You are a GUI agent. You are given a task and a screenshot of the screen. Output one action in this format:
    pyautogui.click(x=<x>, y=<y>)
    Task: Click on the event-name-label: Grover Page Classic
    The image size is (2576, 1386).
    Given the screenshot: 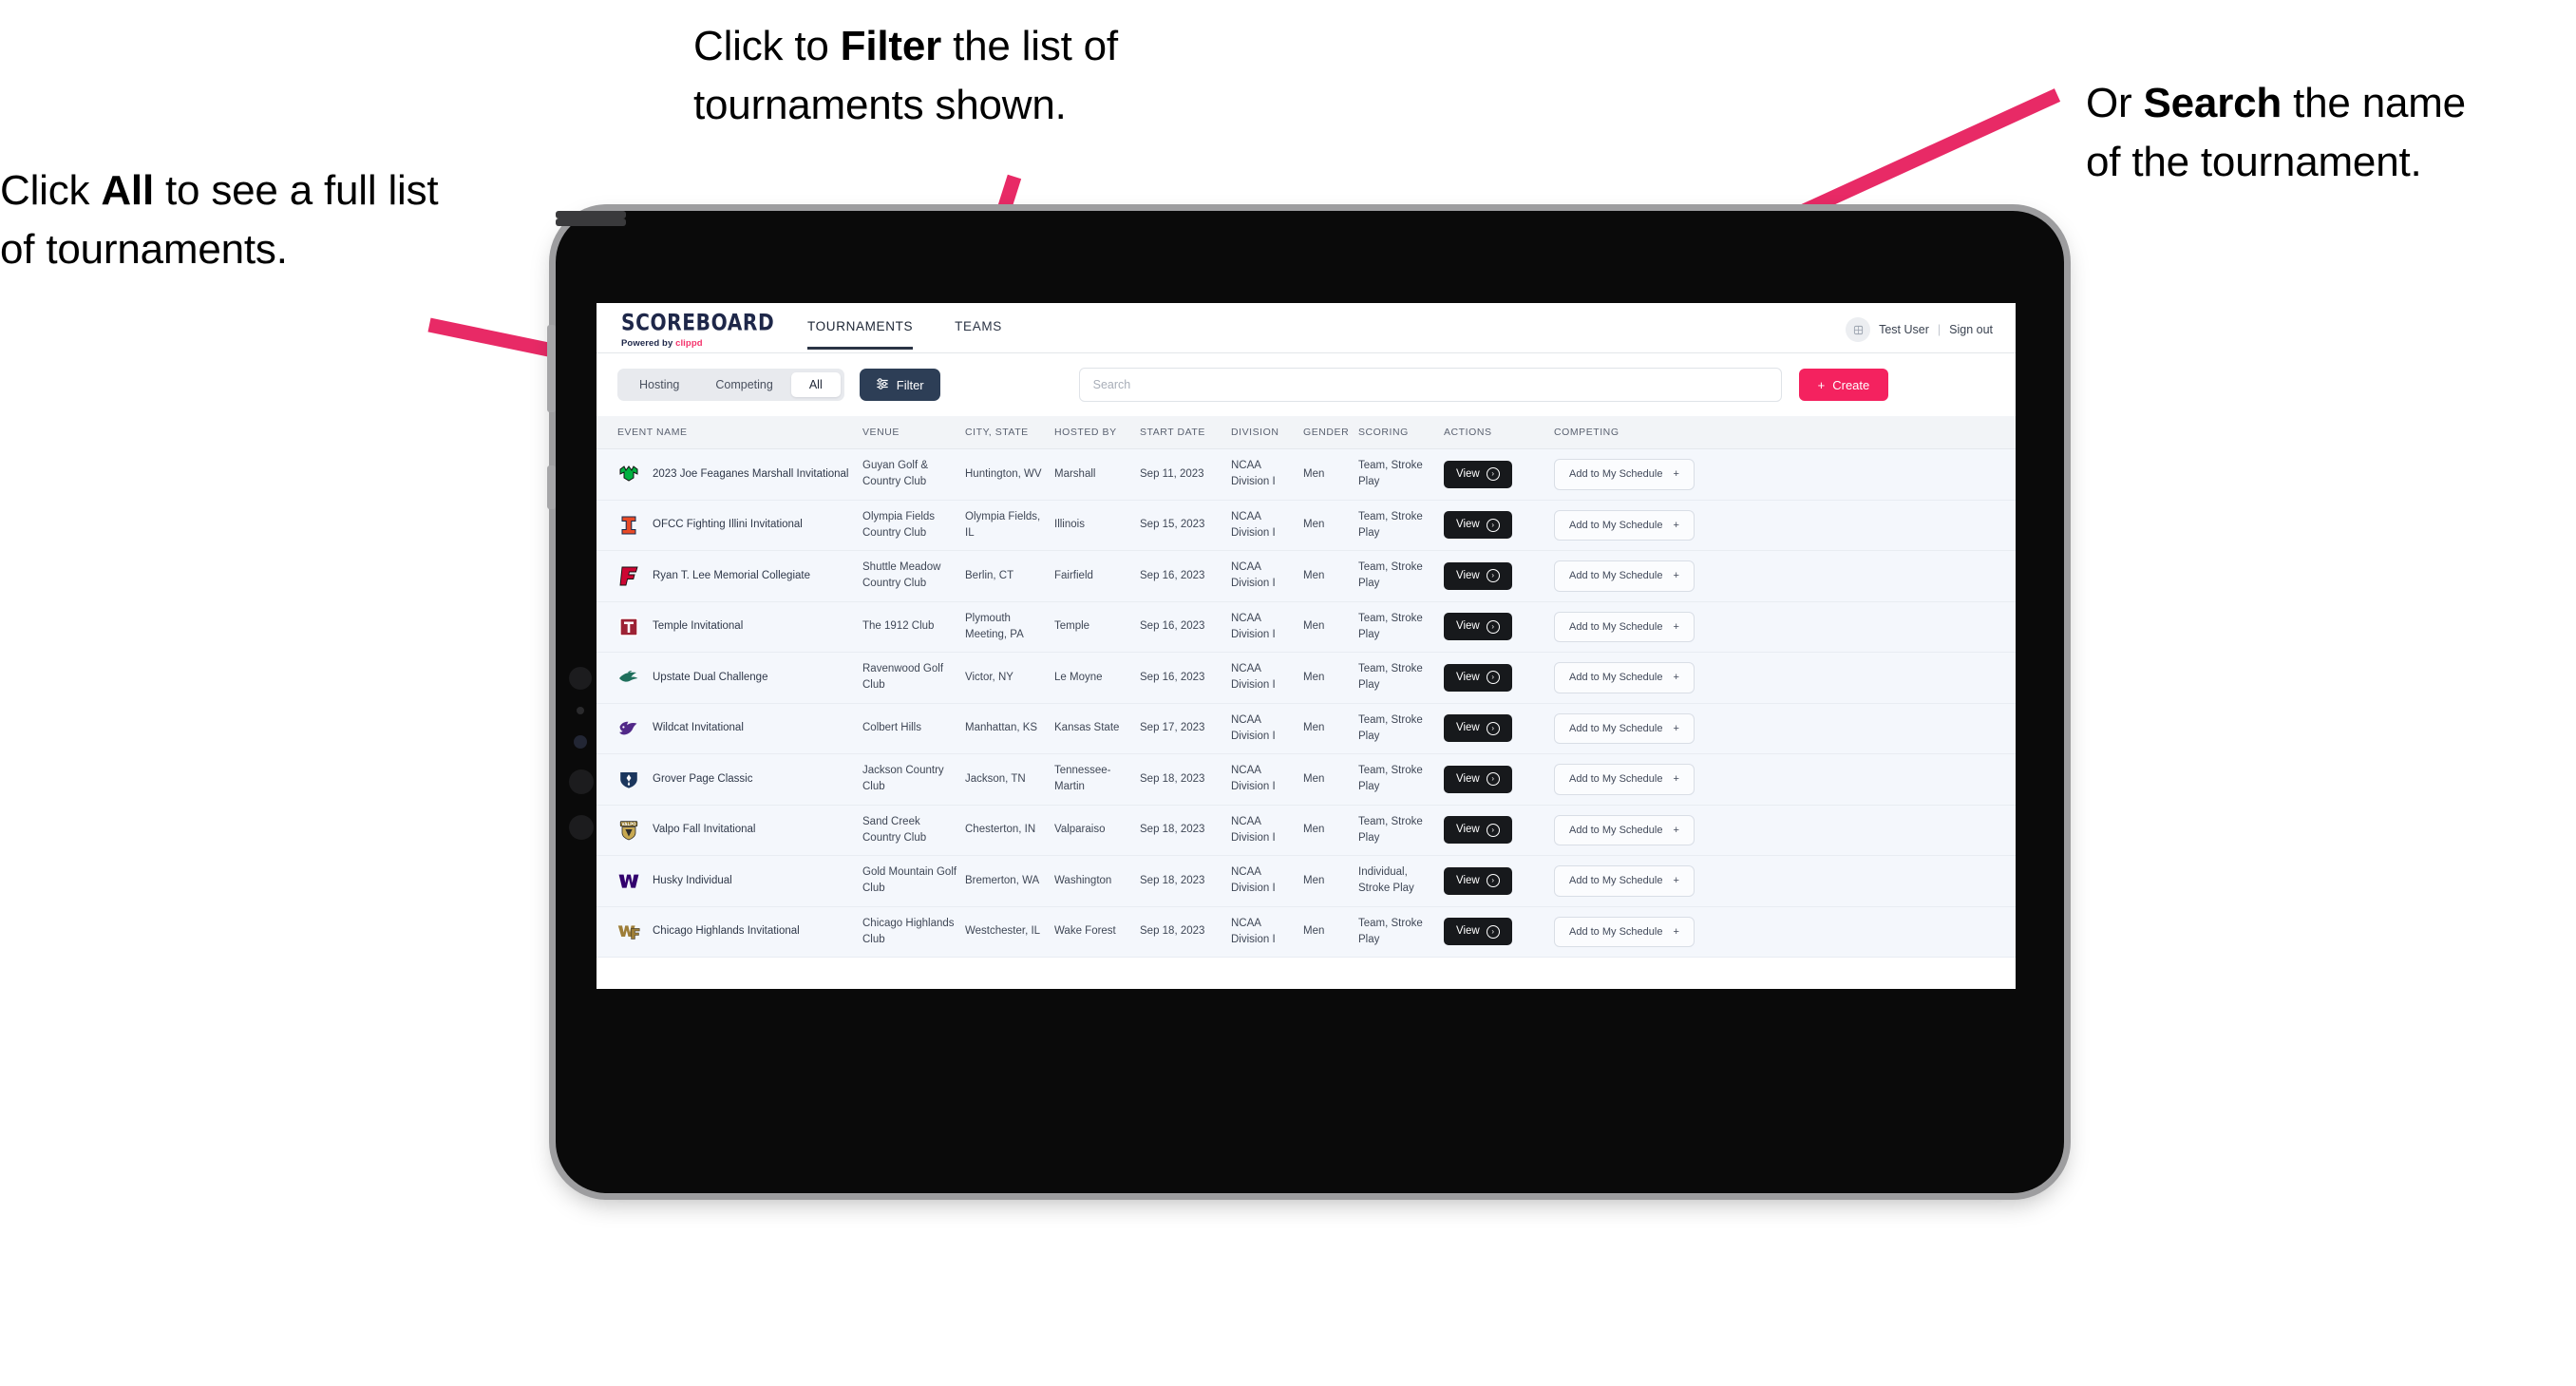 What is the action you would take?
    pyautogui.click(x=703, y=778)
    